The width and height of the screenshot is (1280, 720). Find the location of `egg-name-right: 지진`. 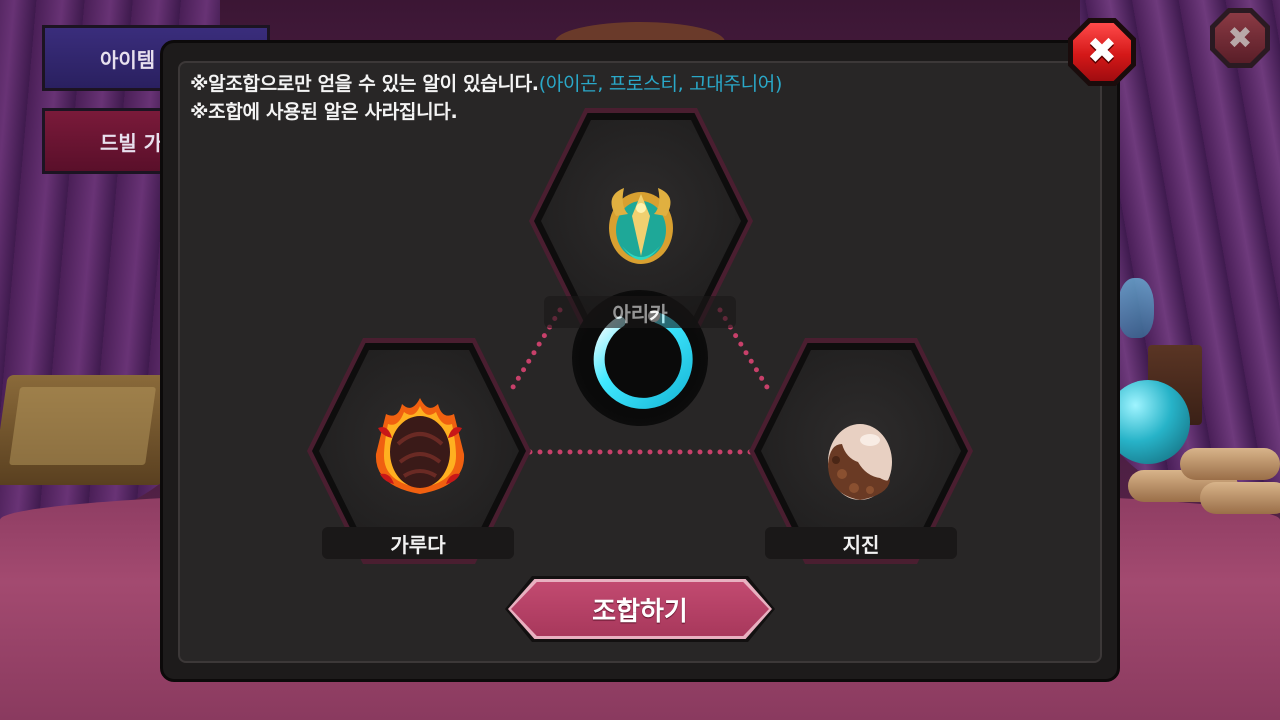

egg-name-right: 지진 is located at coordinates (861, 543).